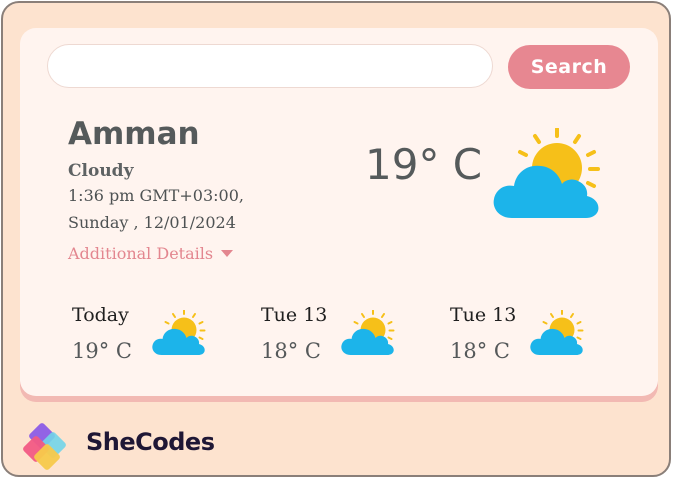  What do you see at coordinates (147, 339) in the screenshot?
I see `forecast-day: Today 19° C` at bounding box center [147, 339].